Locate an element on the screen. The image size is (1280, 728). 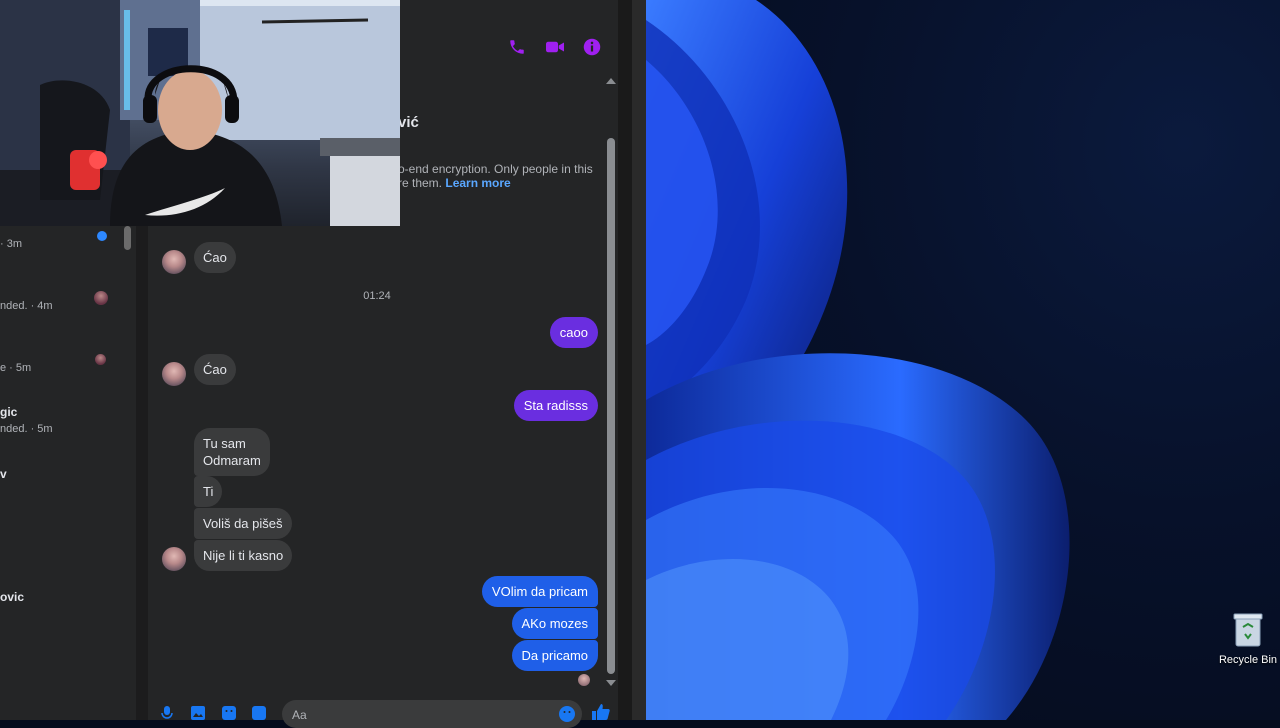
scroll-down-arrow is located at coordinates (611, 683).